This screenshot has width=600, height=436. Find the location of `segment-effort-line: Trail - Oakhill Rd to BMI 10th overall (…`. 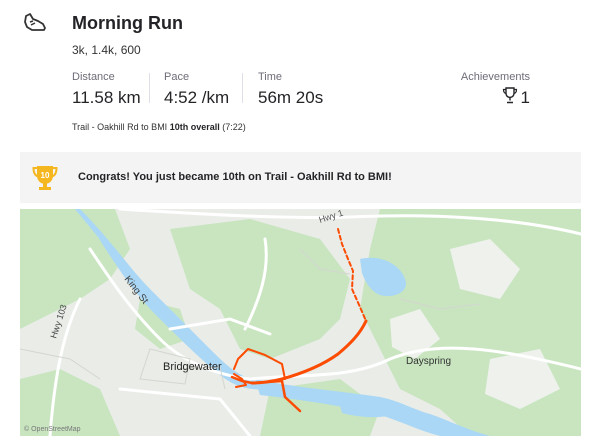

segment-effort-line: Trail - Oakhill Rd to BMI 10th overall (… is located at coordinates (159, 127).